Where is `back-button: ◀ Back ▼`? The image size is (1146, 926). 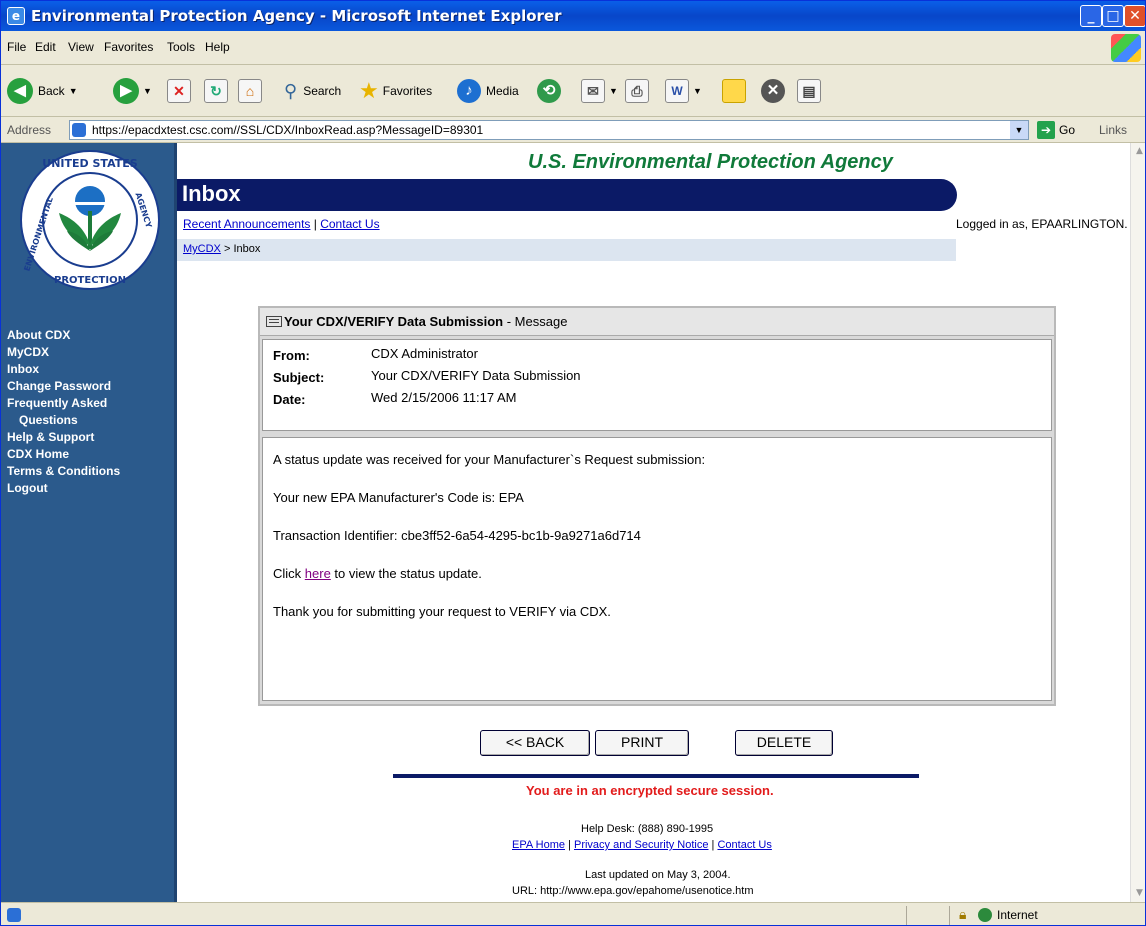
back-button: ◀ Back ▼ is located at coordinates (42, 91).